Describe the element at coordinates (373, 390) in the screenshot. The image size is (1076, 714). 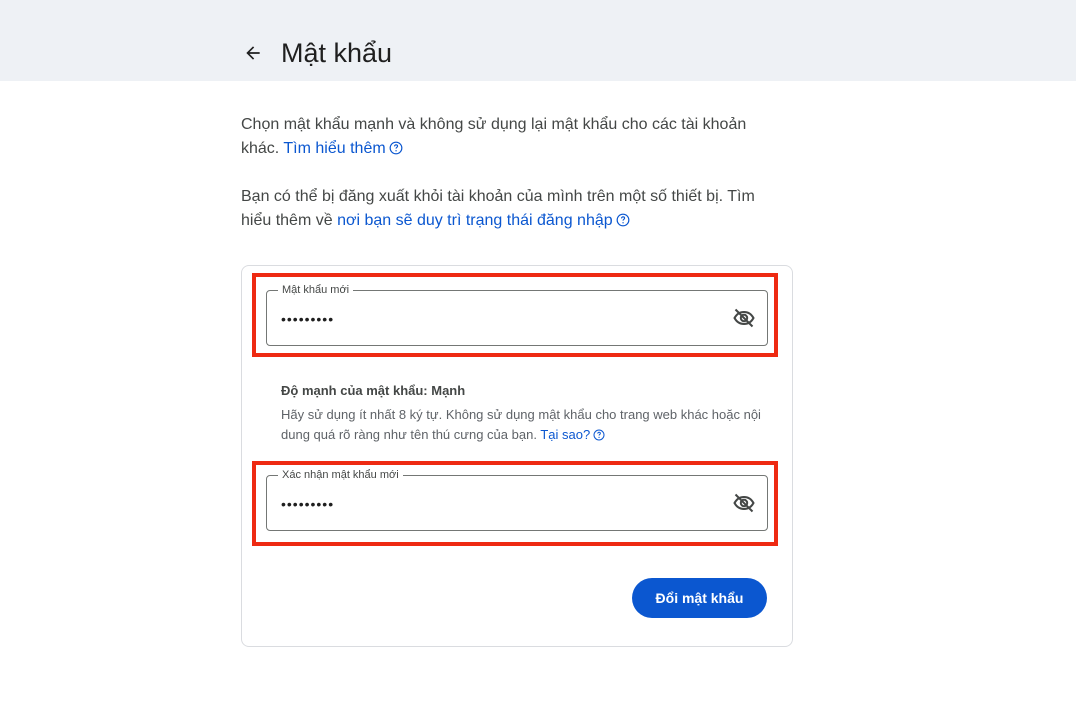
I see `password-strength: Độ mạnh của mật khẩu: Mạnh` at that location.